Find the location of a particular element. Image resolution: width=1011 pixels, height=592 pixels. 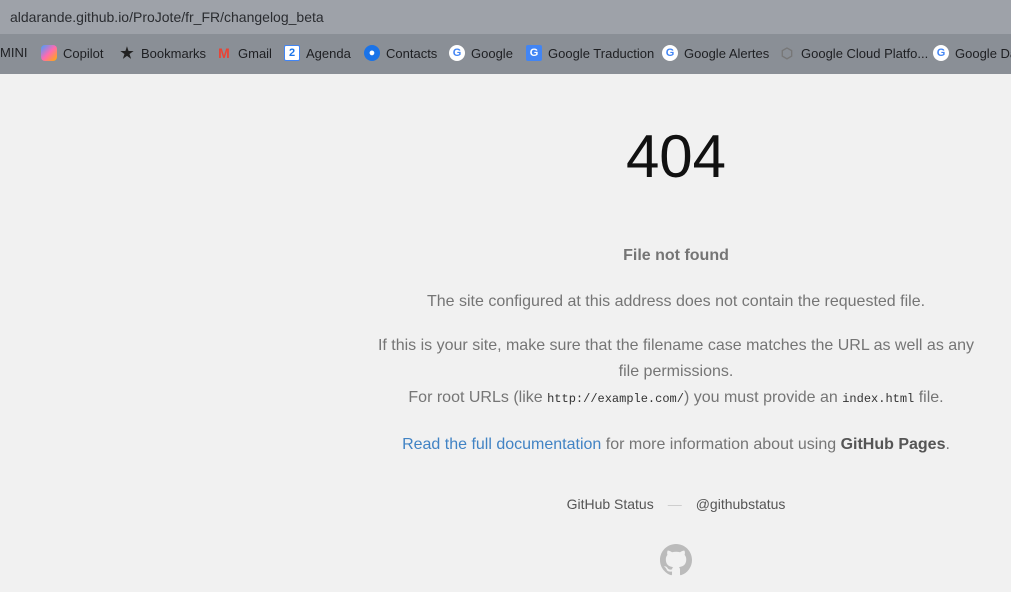

bookmark-google: G Google is located at coordinates (481, 53).